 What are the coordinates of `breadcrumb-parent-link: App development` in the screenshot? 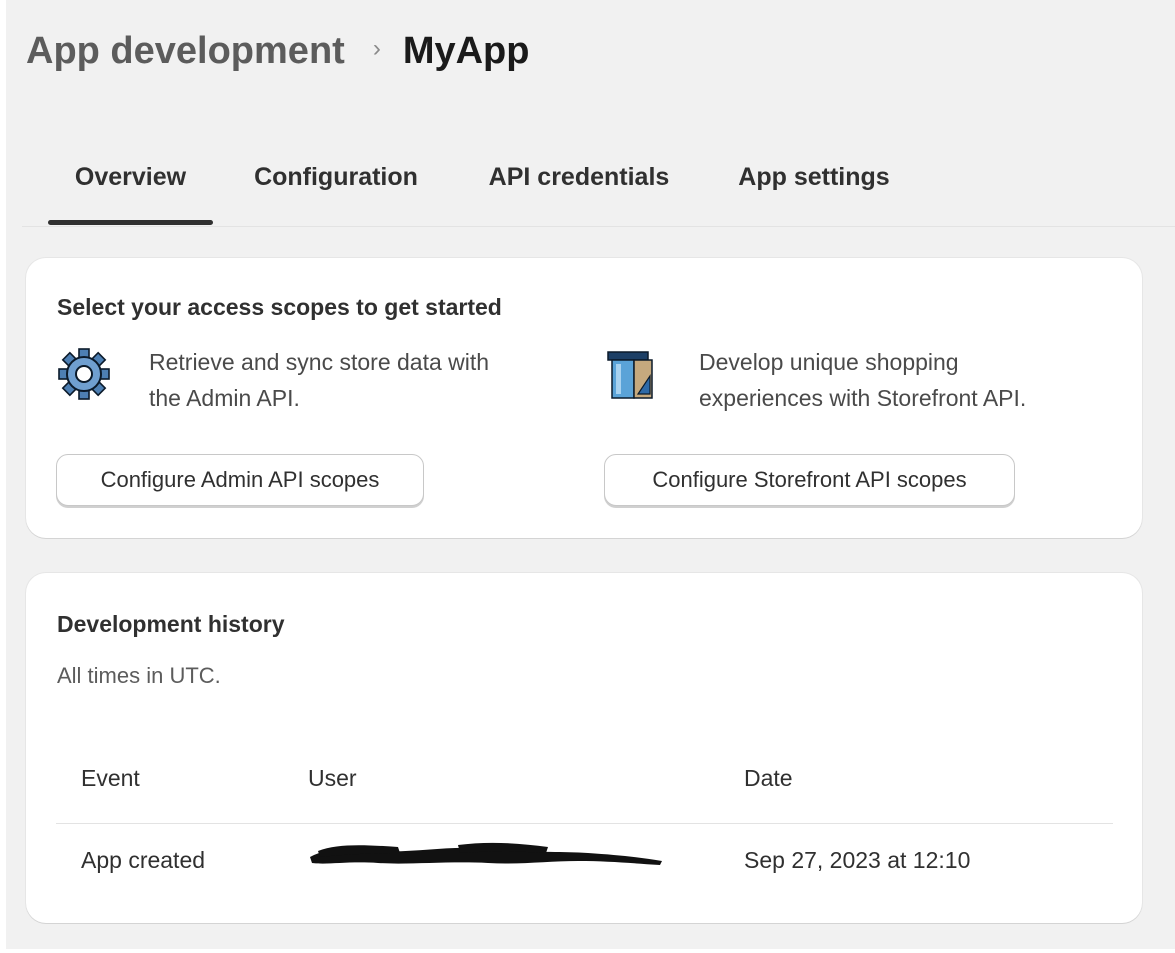 It's located at (185, 51).